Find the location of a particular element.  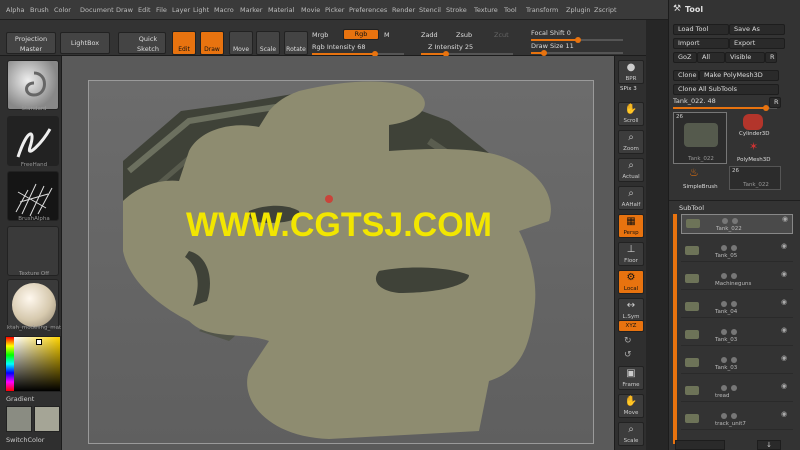

move-down-arrow-icon: ↓ is located at coordinates (769, 445).